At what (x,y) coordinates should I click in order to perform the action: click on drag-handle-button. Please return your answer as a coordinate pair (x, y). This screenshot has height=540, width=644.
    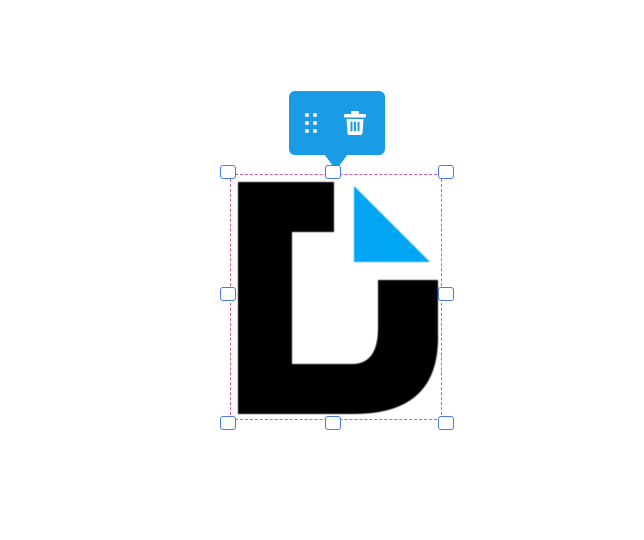
    Looking at the image, I should click on (311, 123).